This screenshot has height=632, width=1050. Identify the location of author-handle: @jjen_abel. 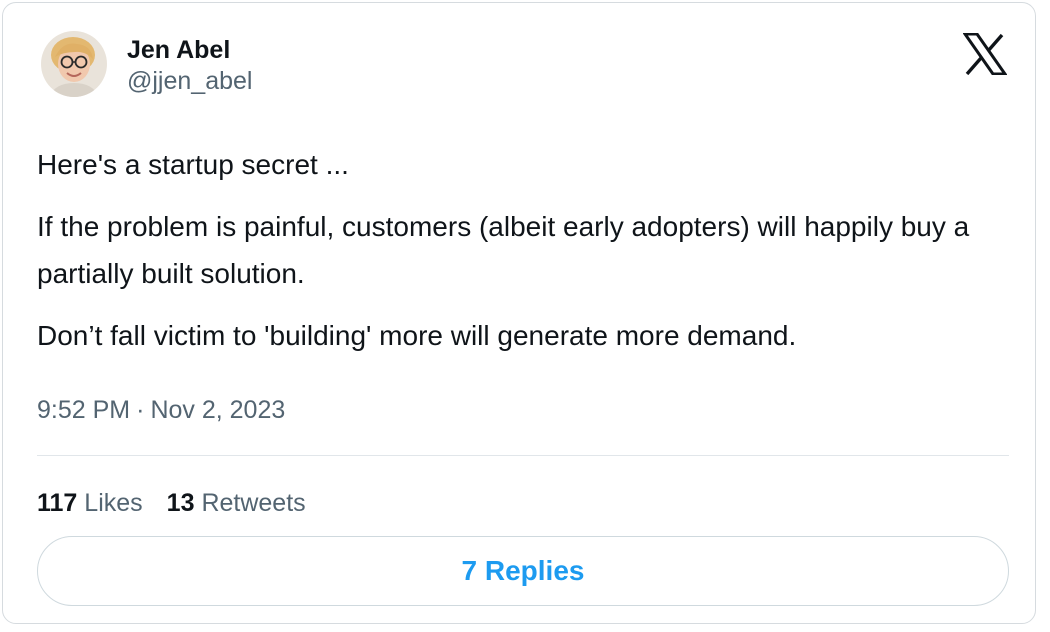
(189, 81).